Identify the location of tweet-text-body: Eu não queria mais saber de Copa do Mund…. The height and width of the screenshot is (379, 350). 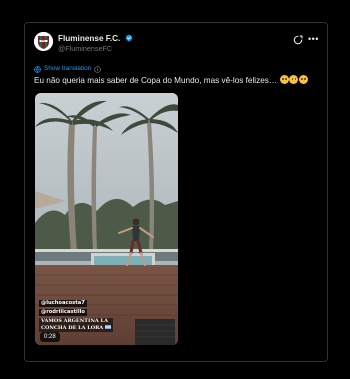
(156, 80).